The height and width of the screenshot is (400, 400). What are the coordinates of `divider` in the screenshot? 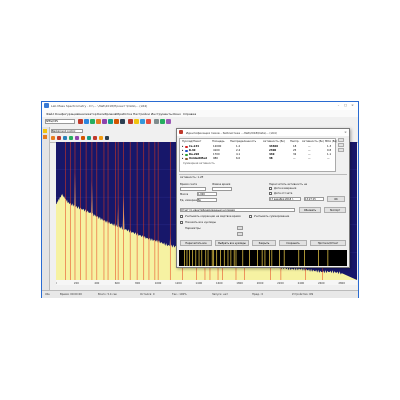 It's located at (263, 174).